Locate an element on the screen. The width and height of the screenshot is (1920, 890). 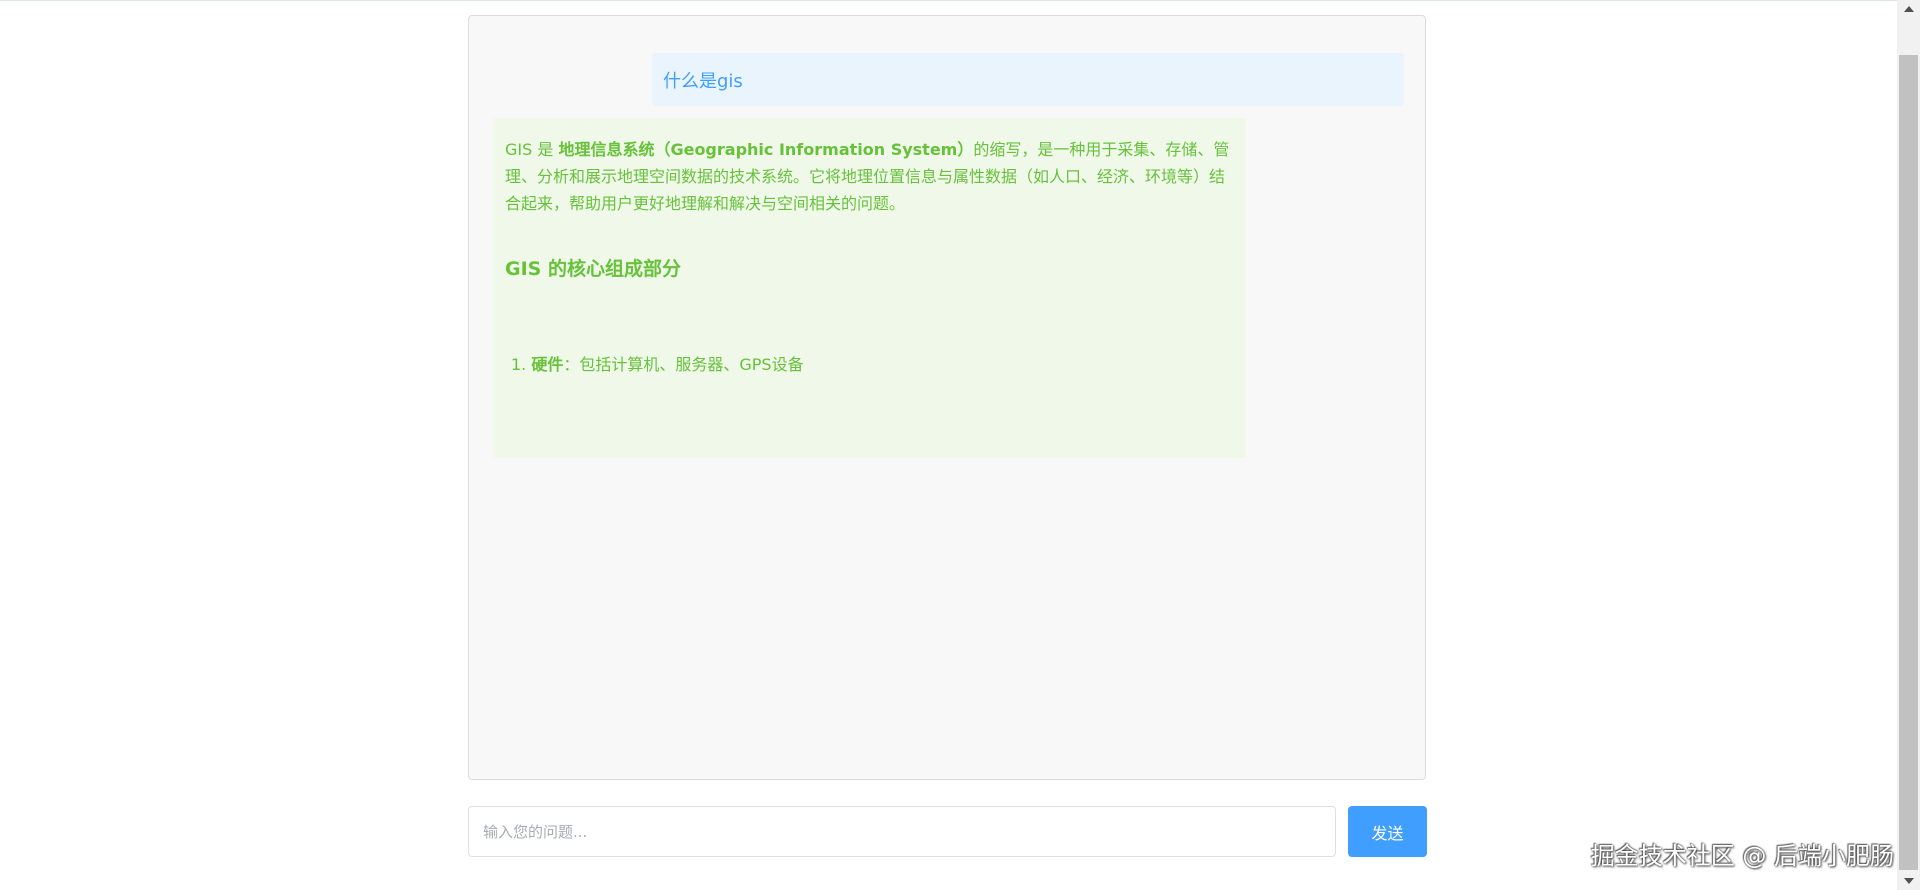
user-message-bubble: 什么是gis is located at coordinates (1028, 79).